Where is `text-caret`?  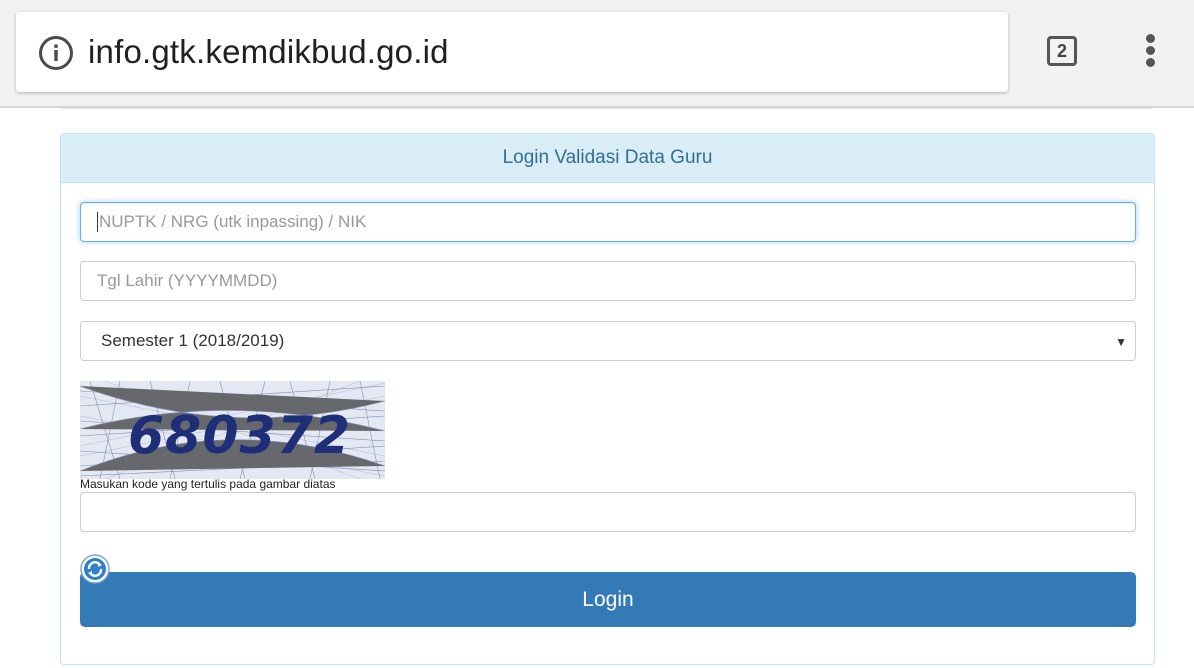 text-caret is located at coordinates (97, 222).